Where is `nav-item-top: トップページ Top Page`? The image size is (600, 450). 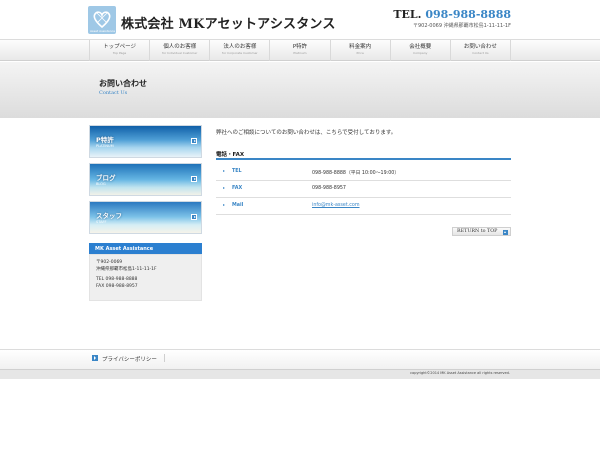 nav-item-top: トップページ Top Page is located at coordinates (119, 50).